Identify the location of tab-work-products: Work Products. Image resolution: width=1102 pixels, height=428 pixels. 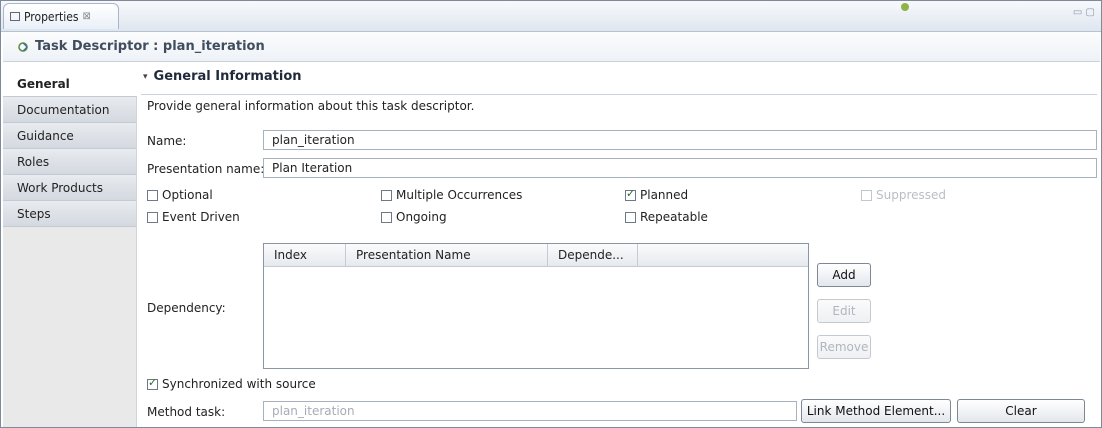
(69, 188).